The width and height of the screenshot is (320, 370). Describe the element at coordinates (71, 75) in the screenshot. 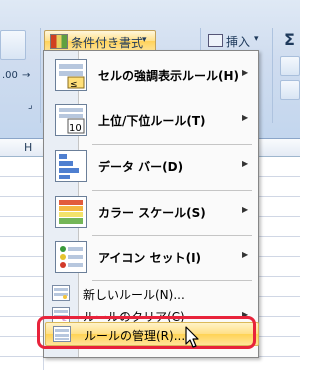

I see `highlight-cells-icon: ≤` at that location.